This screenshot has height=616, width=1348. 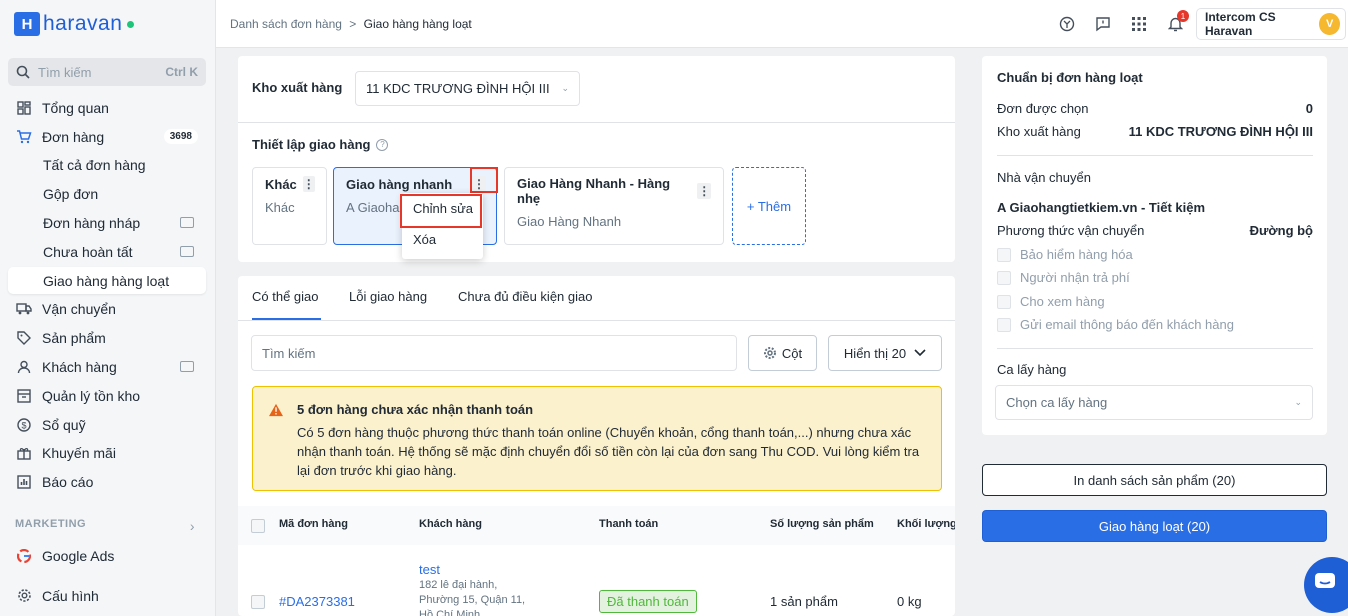 What do you see at coordinates (79, 308) in the screenshot?
I see `sidebar-item-label: Vận chuyển` at bounding box center [79, 308].